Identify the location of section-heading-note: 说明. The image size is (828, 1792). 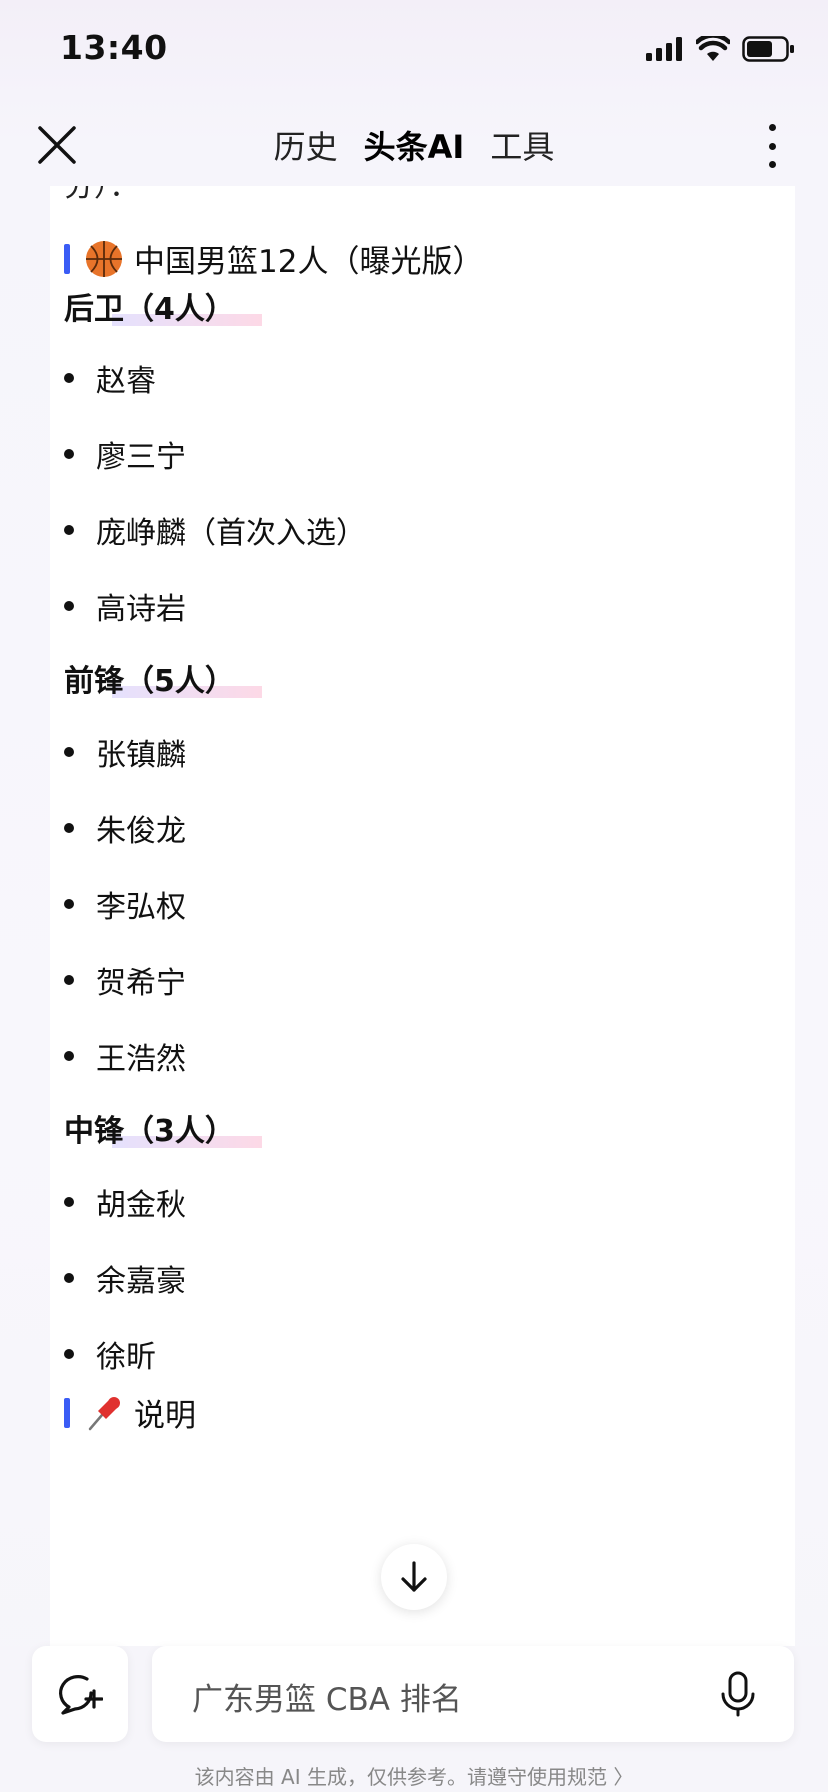
(130, 1412).